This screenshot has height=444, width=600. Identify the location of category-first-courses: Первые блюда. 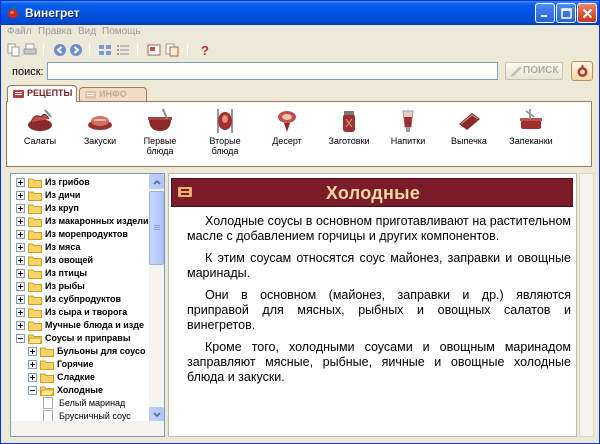
(160, 131).